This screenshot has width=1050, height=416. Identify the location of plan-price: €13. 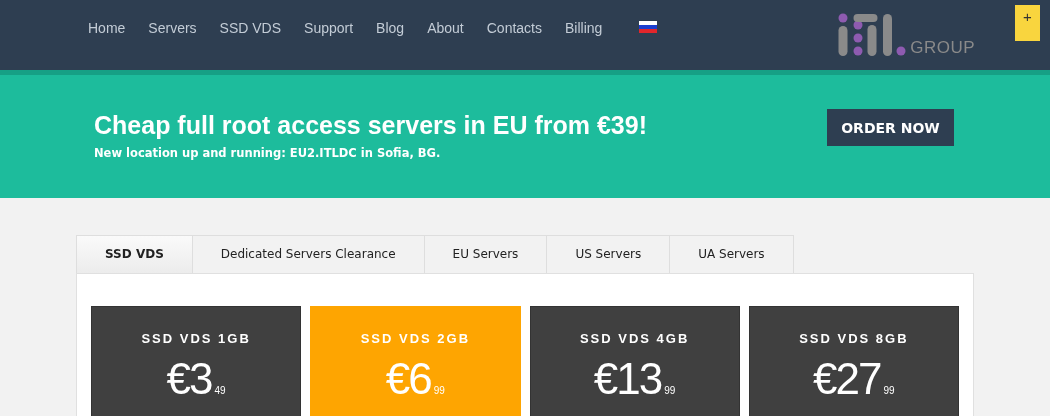
(627, 379).